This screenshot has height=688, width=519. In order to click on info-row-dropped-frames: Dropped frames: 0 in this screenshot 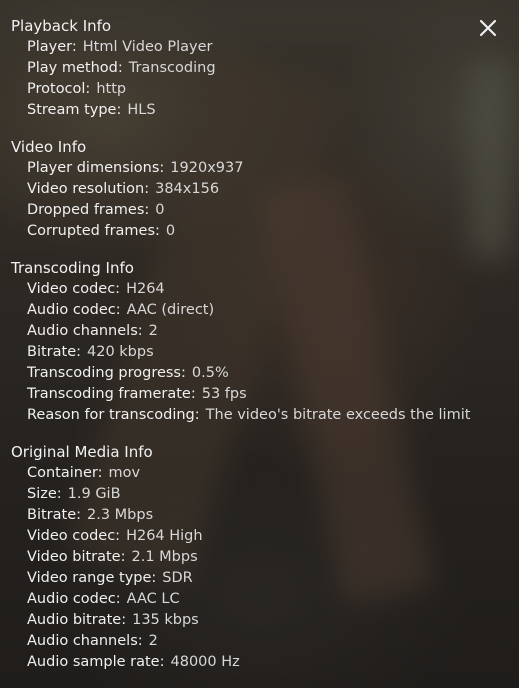, I will do `click(127, 210)`.